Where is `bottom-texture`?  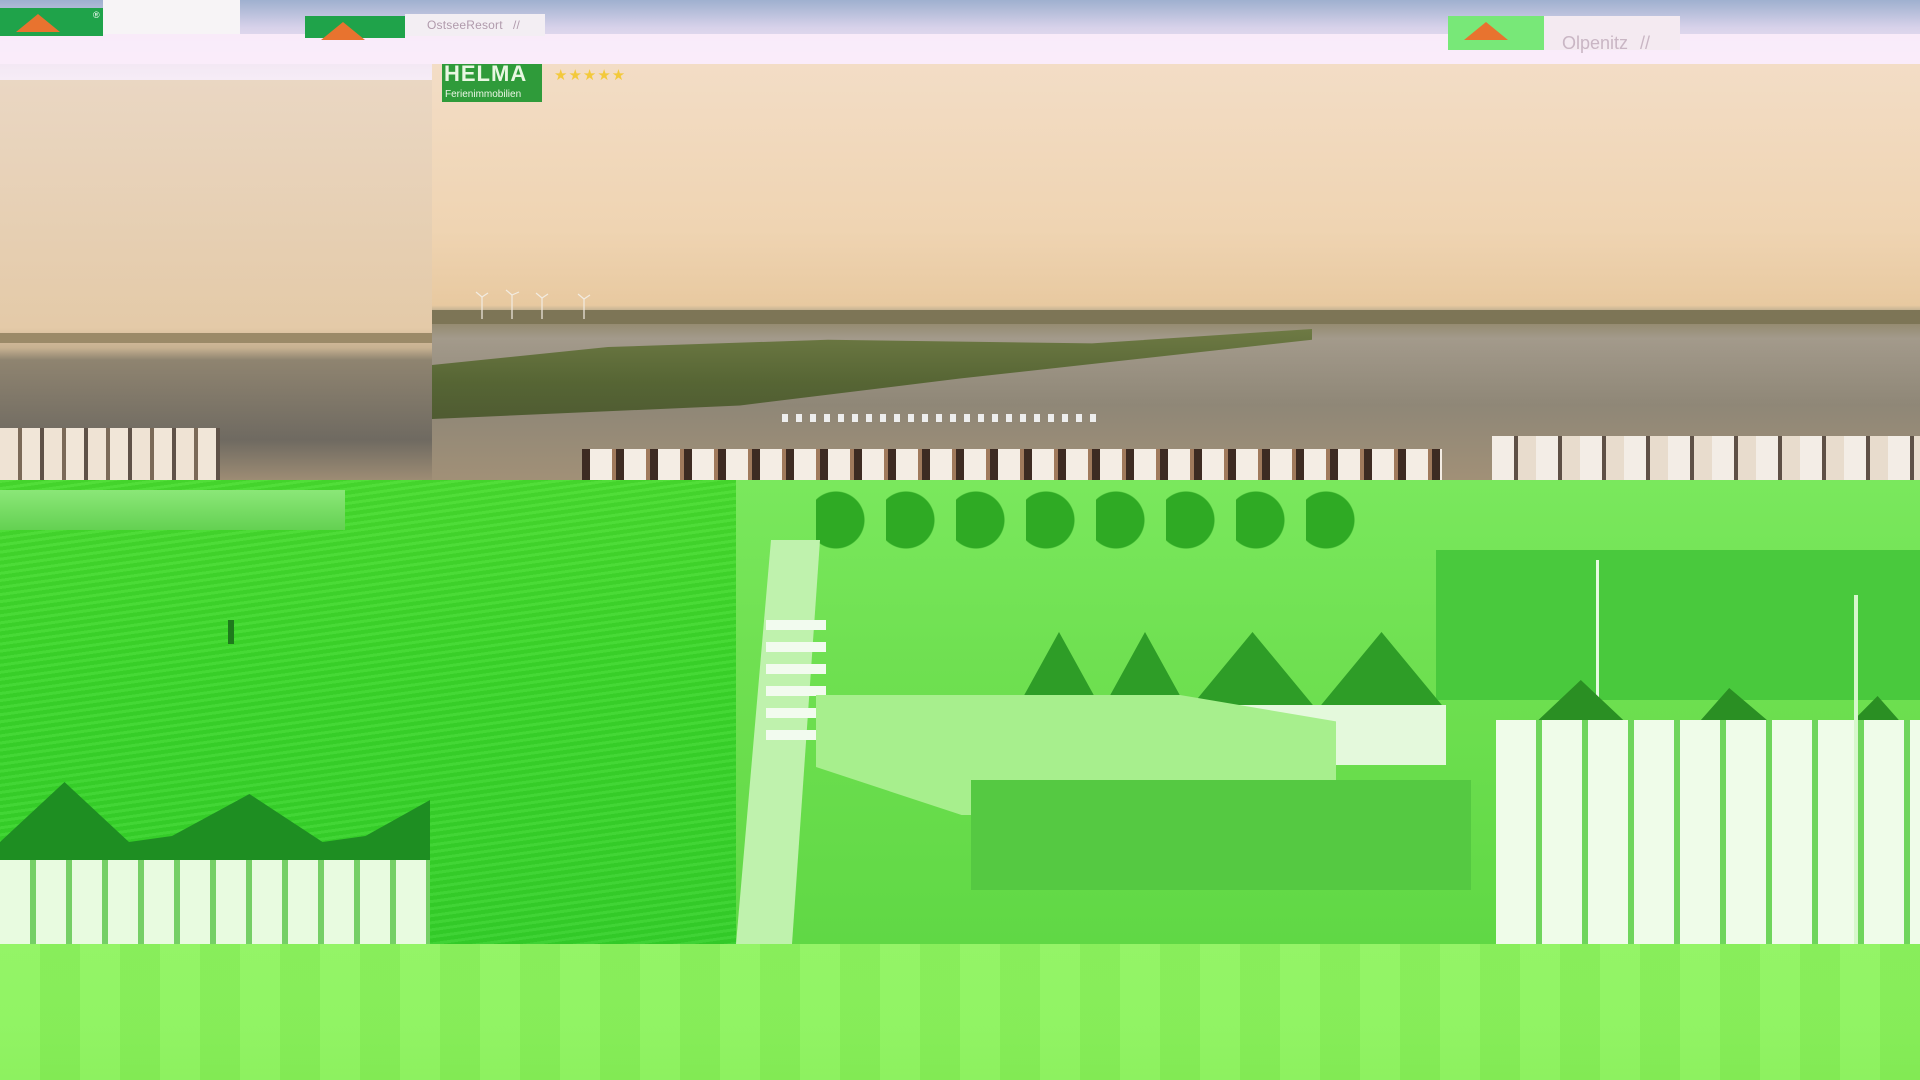 bottom-texture is located at coordinates (960, 1012).